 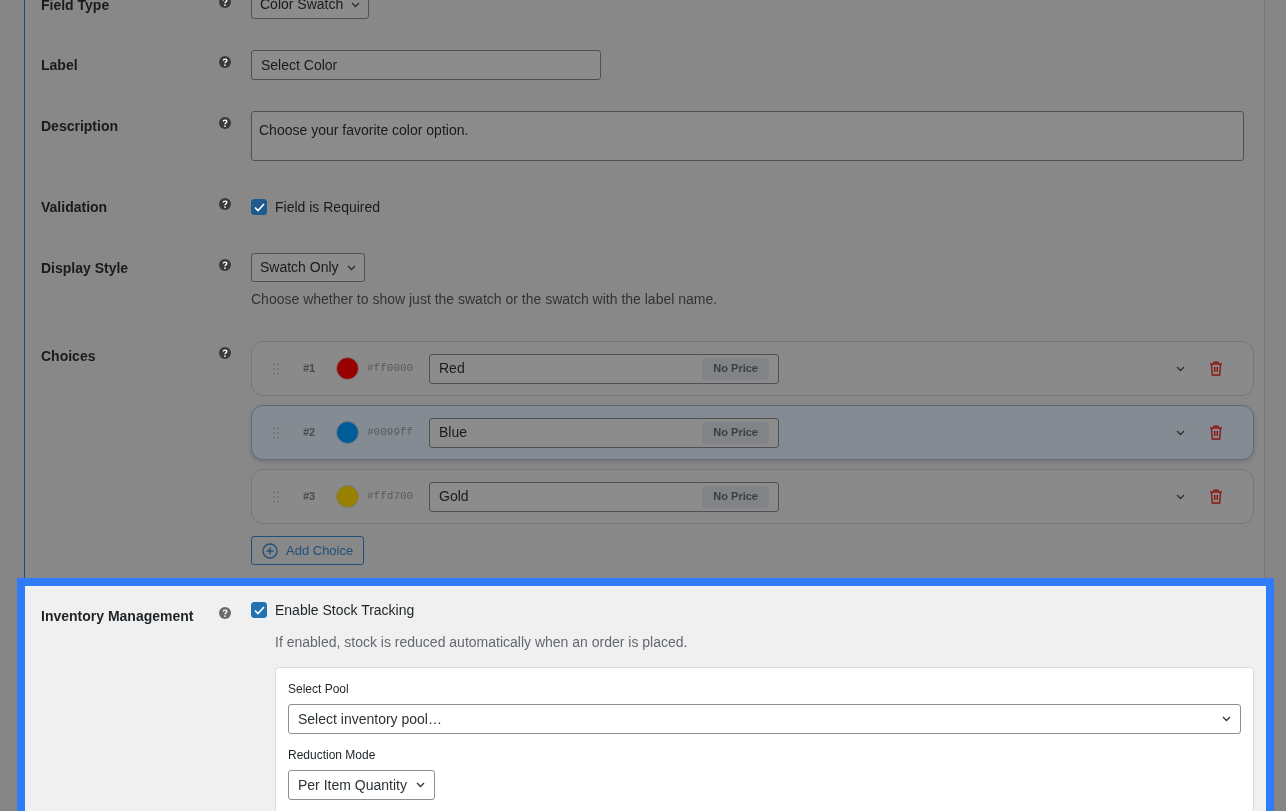 I want to click on help-text: If enabled, stock is reduced automatically when an order is placed., so click(x=482, y=642).